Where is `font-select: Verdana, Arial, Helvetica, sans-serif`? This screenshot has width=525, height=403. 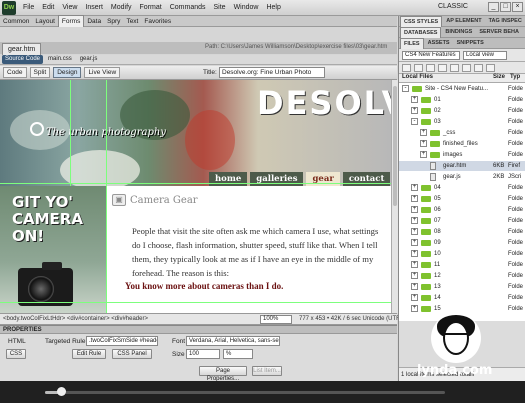
font-select: Verdana, Arial, Helvetica, sans-serif is located at coordinates (233, 341).